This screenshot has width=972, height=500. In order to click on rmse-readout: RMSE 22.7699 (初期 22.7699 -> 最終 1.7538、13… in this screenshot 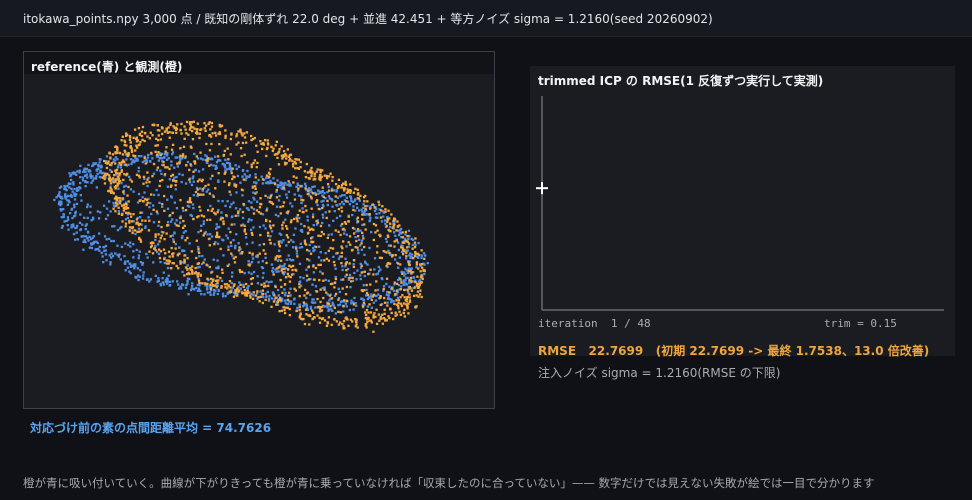, I will do `click(734, 351)`.